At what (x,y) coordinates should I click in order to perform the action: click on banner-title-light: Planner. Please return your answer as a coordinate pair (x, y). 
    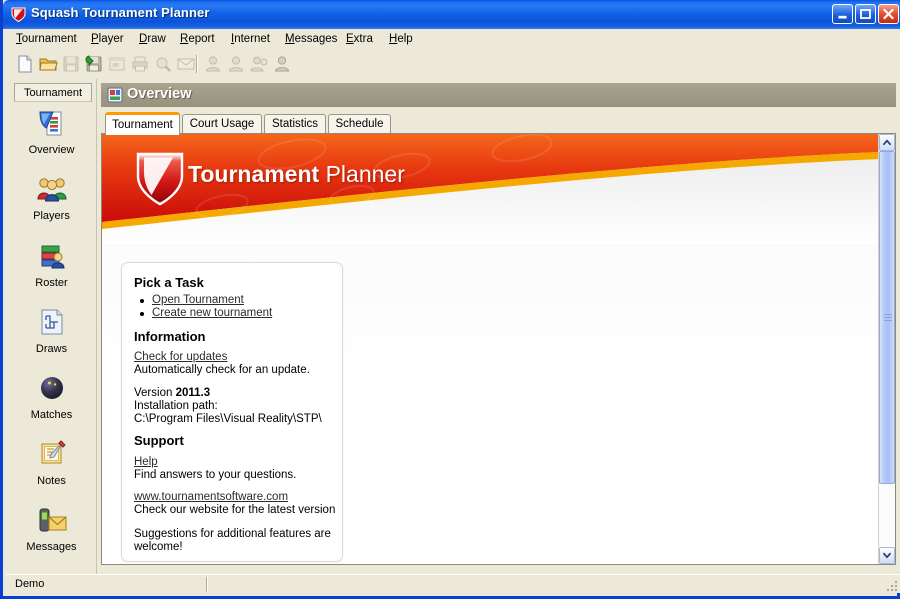
    Looking at the image, I should click on (362, 174).